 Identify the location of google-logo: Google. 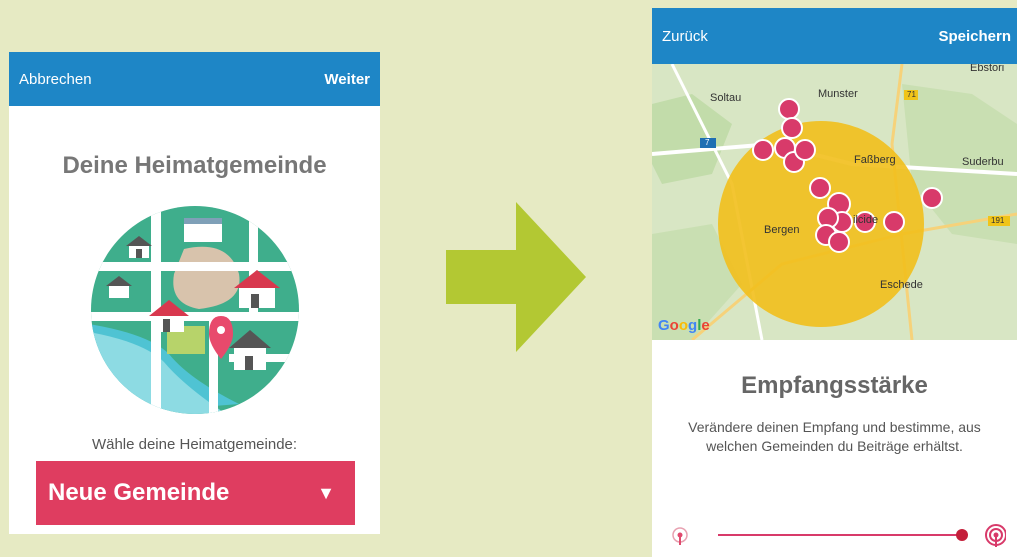
(684, 325).